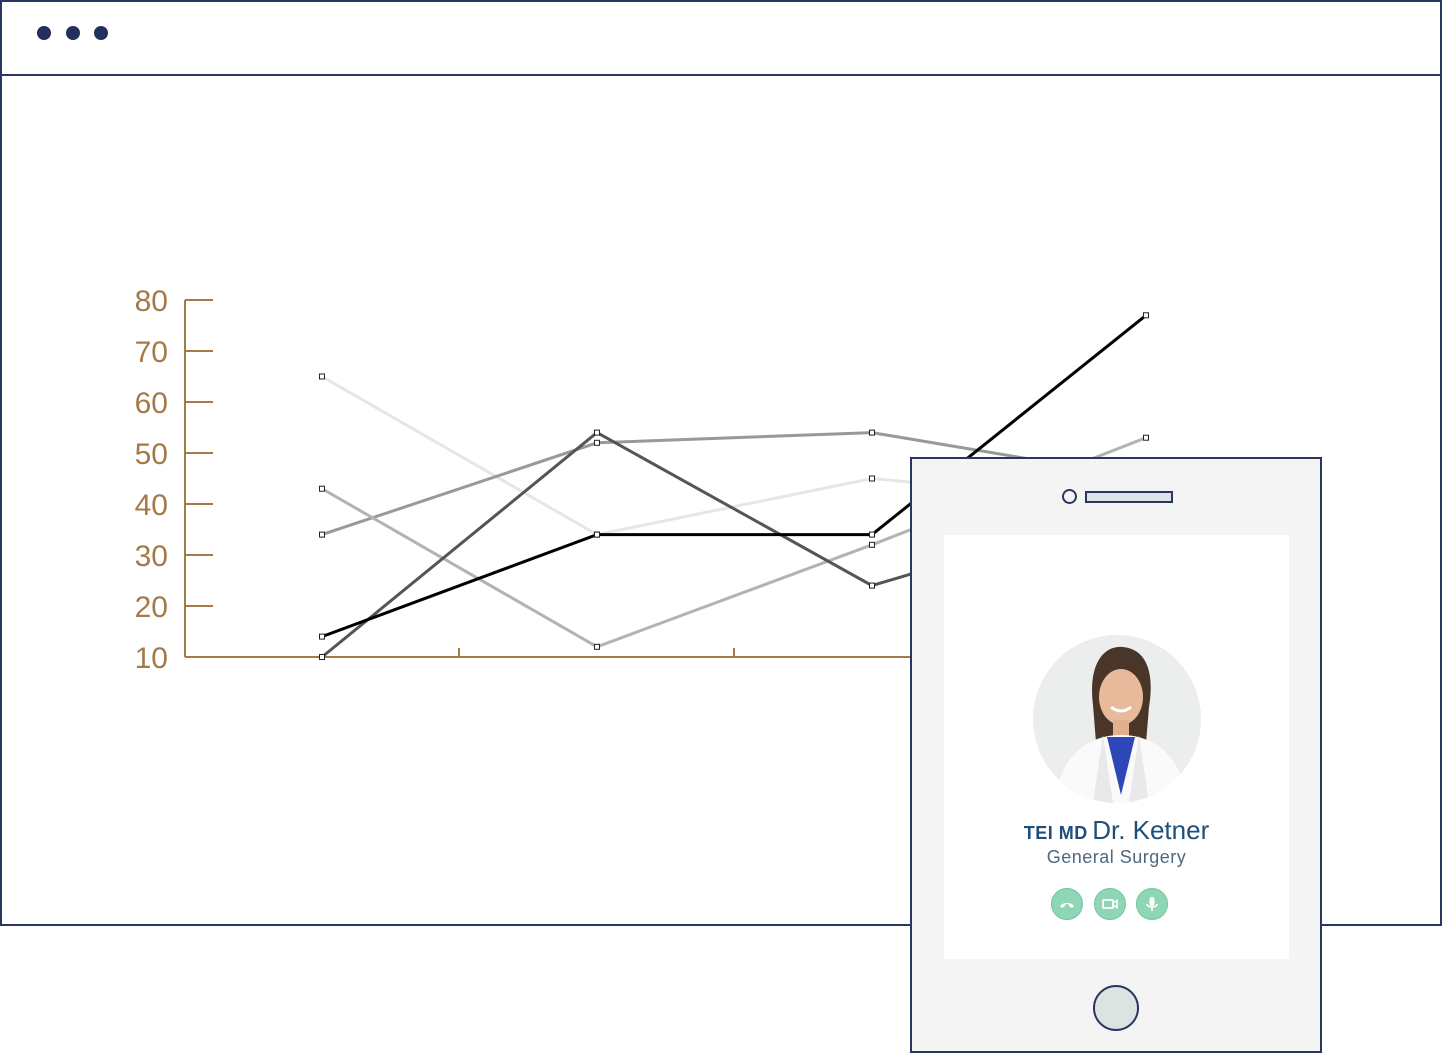  I want to click on y-tick-label: 50, so click(151, 454).